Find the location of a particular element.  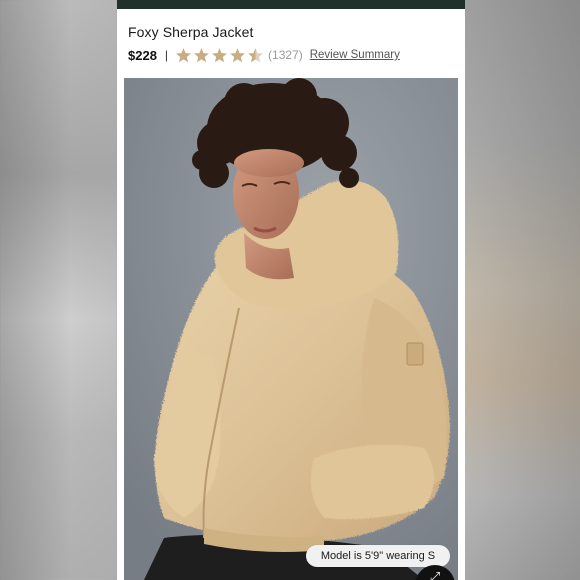

rating-stars is located at coordinates (219, 55).